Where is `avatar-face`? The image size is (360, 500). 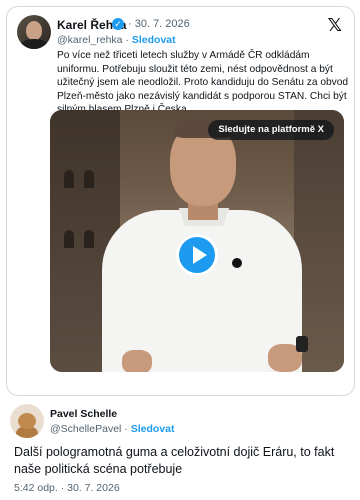 avatar-face is located at coordinates (34, 30).